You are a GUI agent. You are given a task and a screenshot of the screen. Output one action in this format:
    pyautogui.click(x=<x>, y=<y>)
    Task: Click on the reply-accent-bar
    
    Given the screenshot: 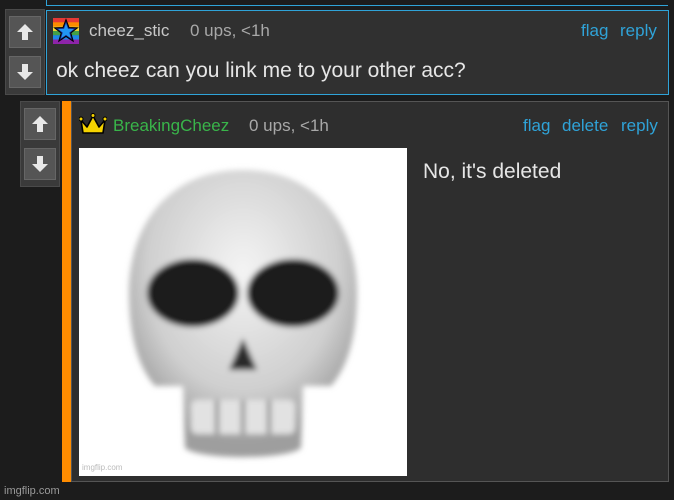 What is the action you would take?
    pyautogui.click(x=66, y=291)
    